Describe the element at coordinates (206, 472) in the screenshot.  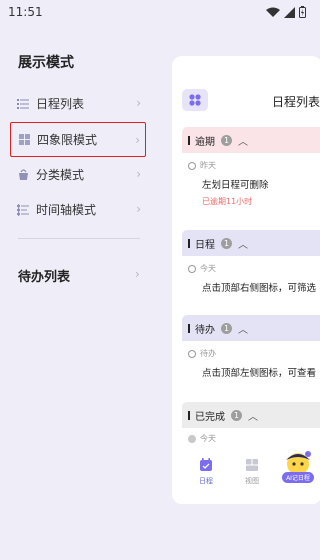
I see `nav-item-schedule: 日程` at that location.